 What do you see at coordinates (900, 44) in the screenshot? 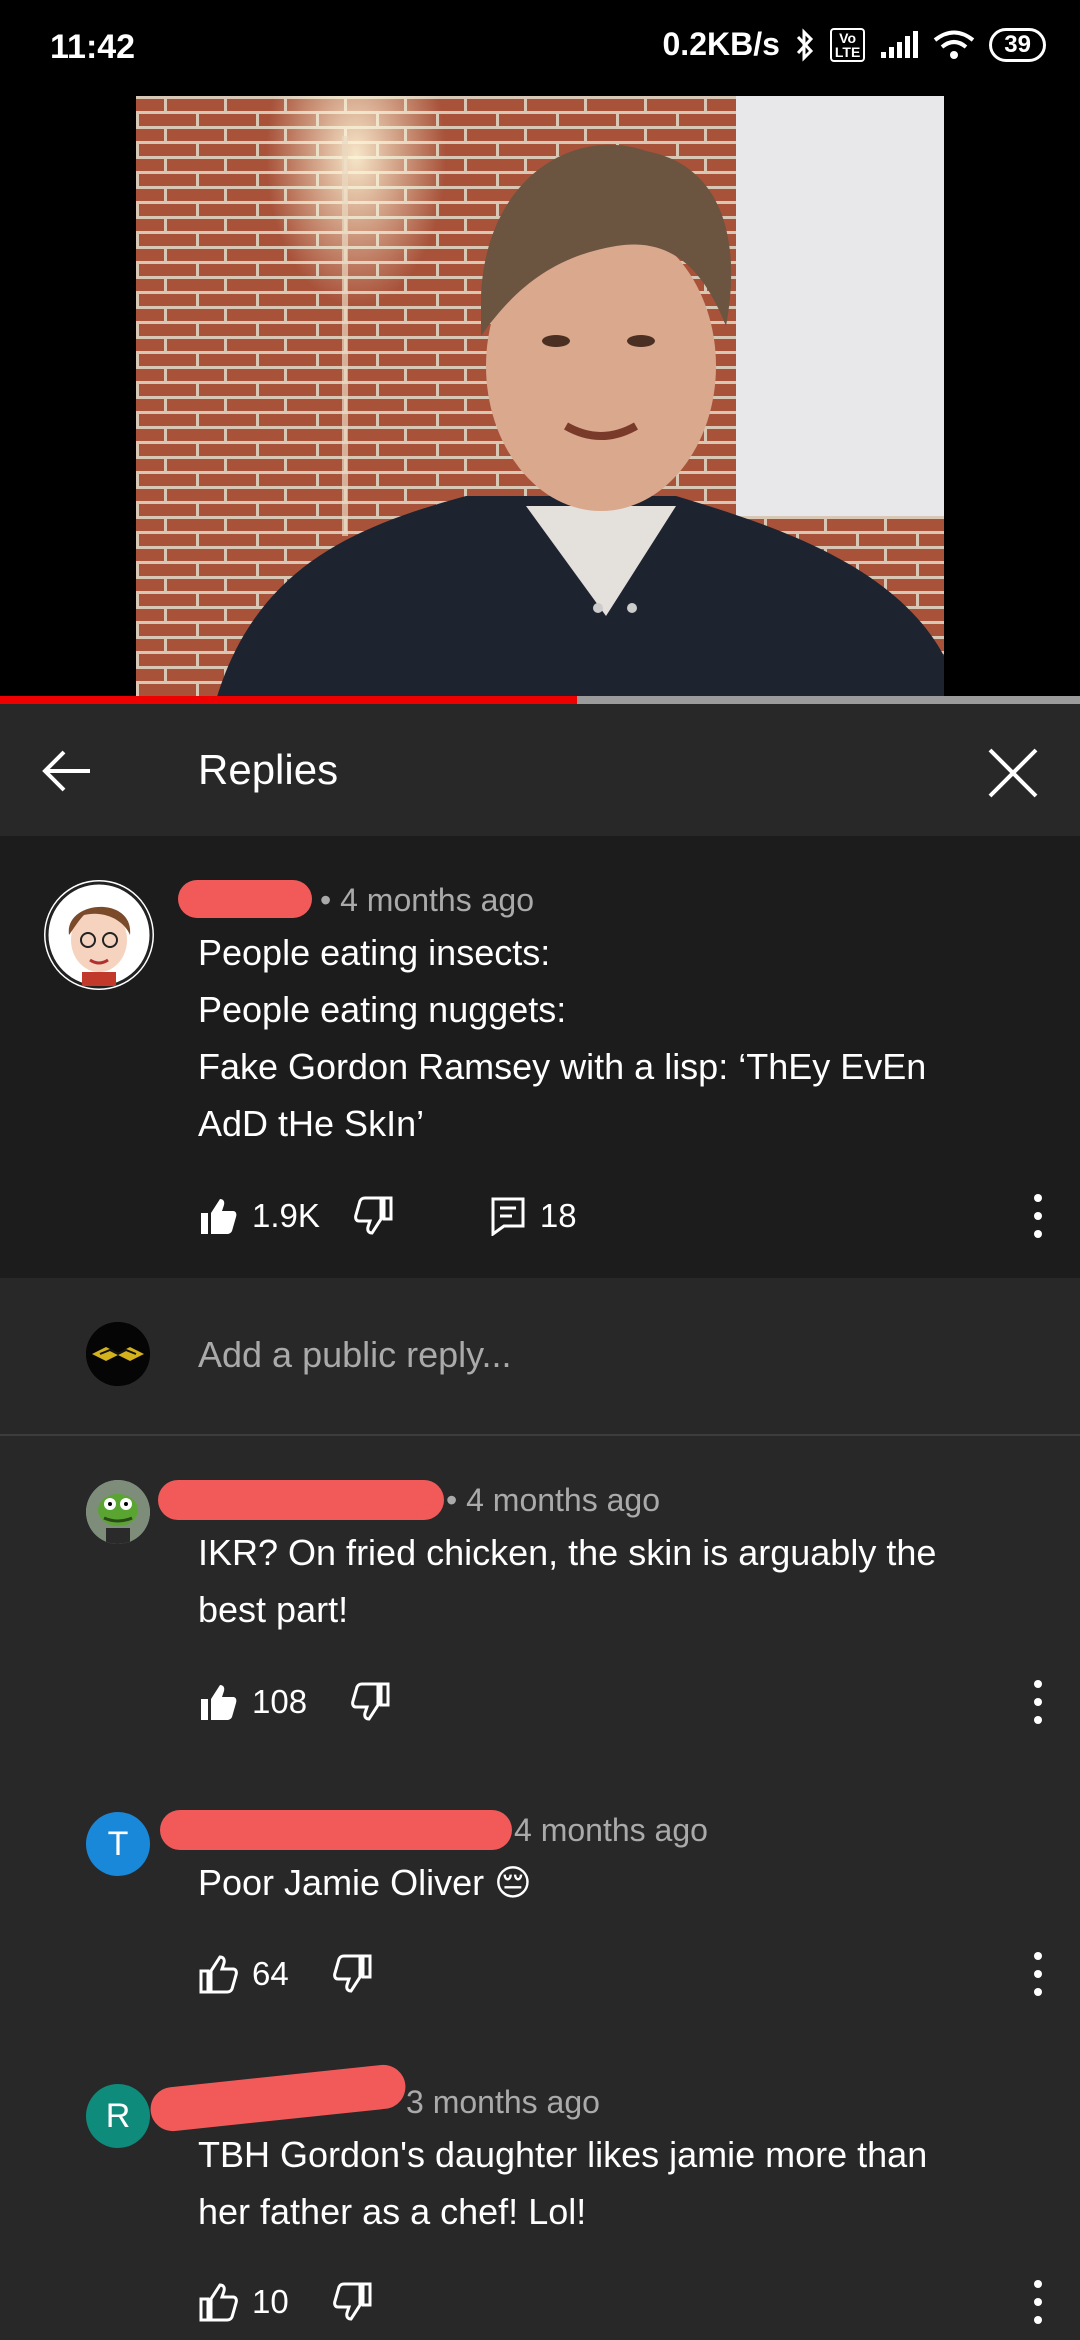
I see `signal-icon` at bounding box center [900, 44].